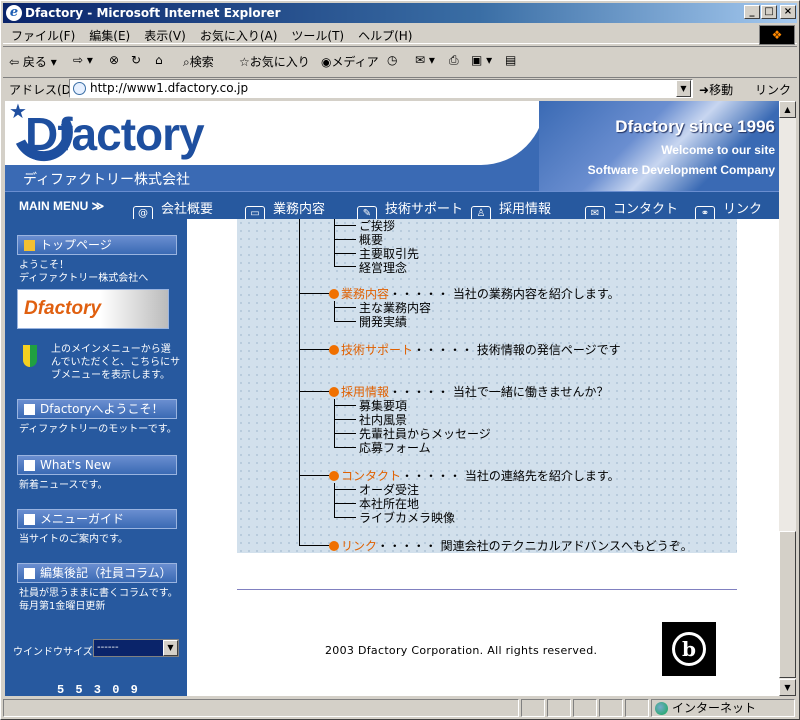 The height and width of the screenshot is (720, 800). I want to click on site-logo: Dfactory, so click(105, 135).